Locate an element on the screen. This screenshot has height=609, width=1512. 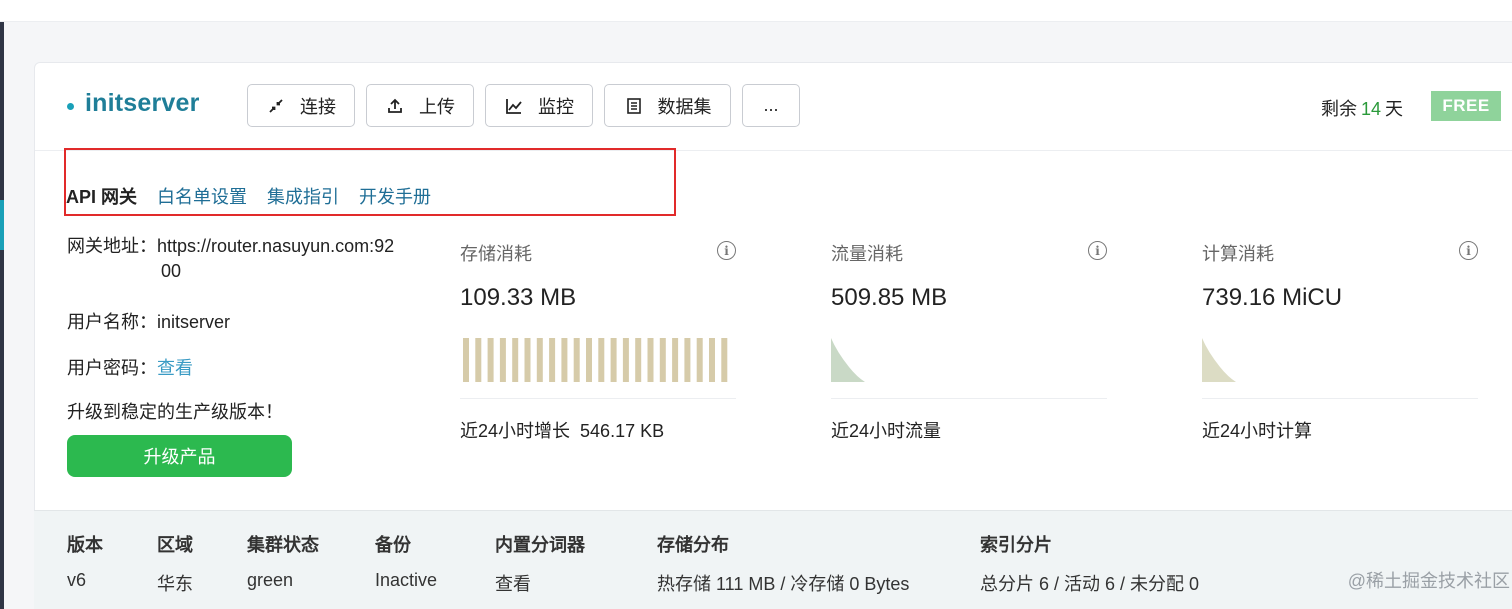
watermark: @稀土掘金技术社区 is located at coordinates (1428, 581).